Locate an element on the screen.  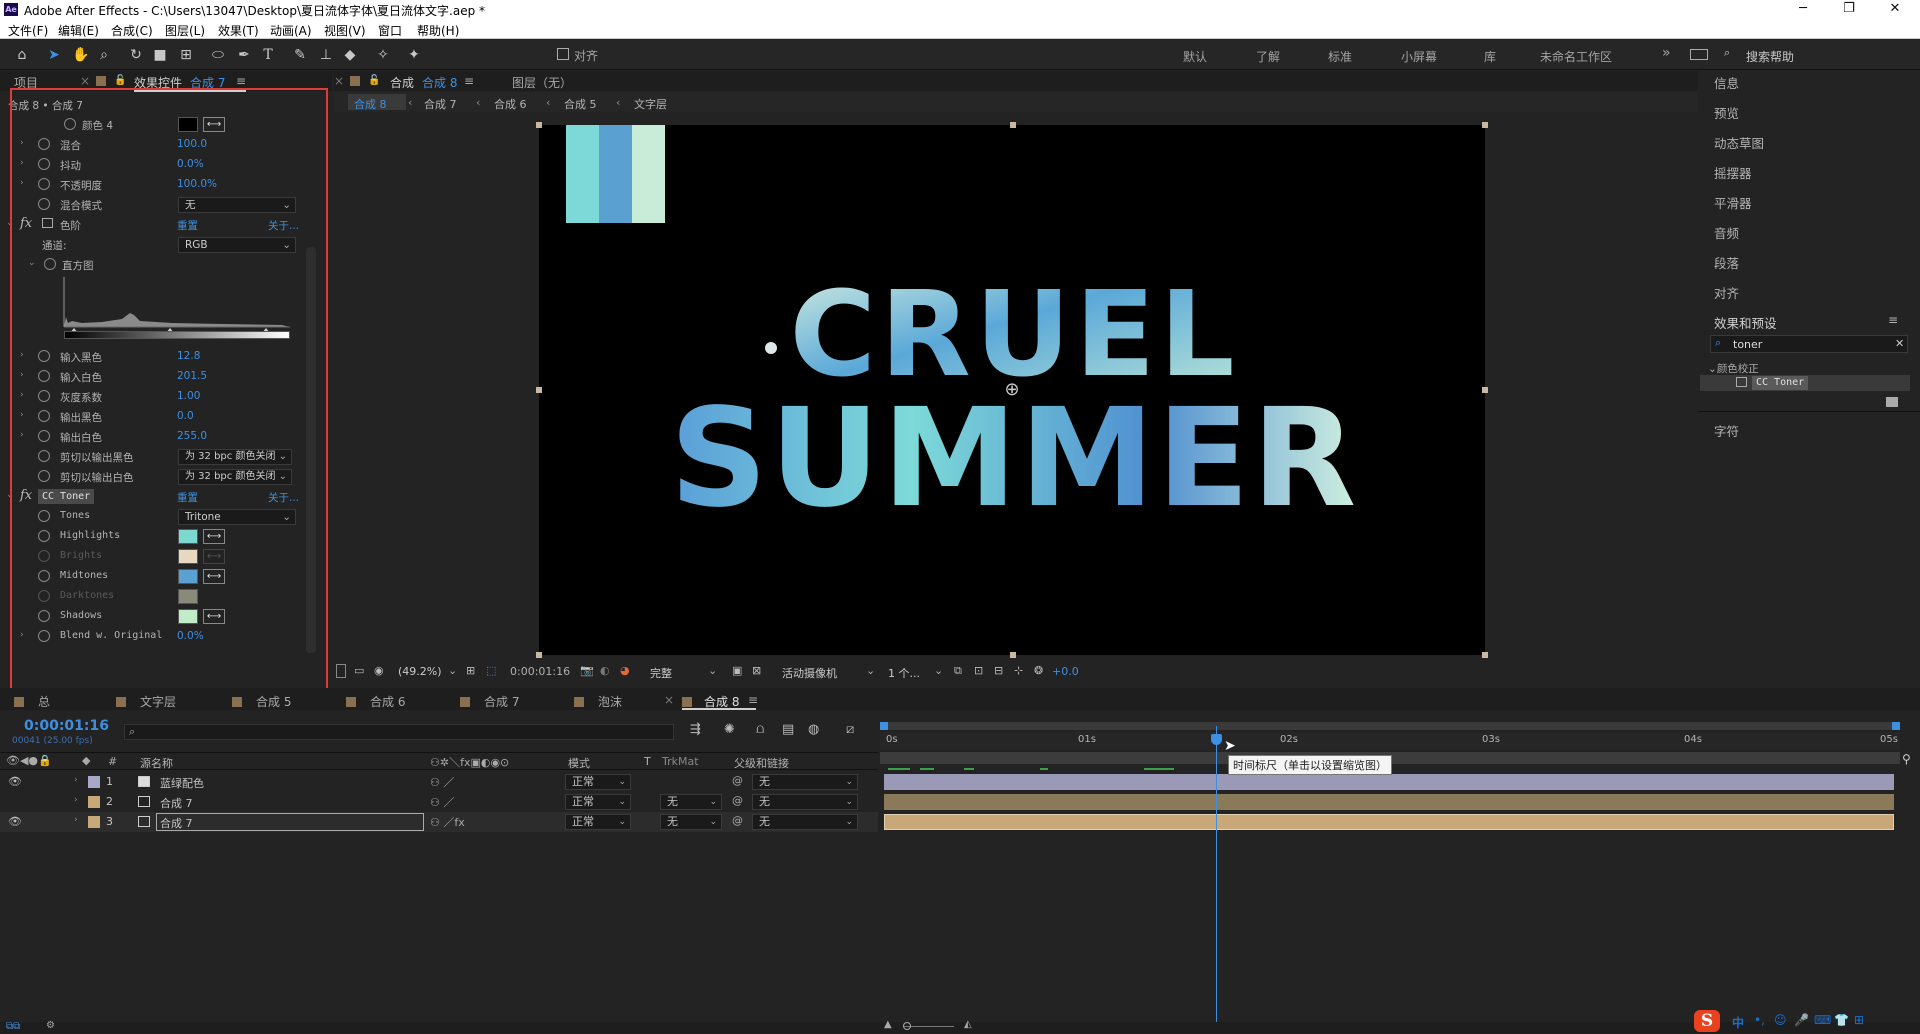
workspace-learn: 了解 is located at coordinates (1268, 56).